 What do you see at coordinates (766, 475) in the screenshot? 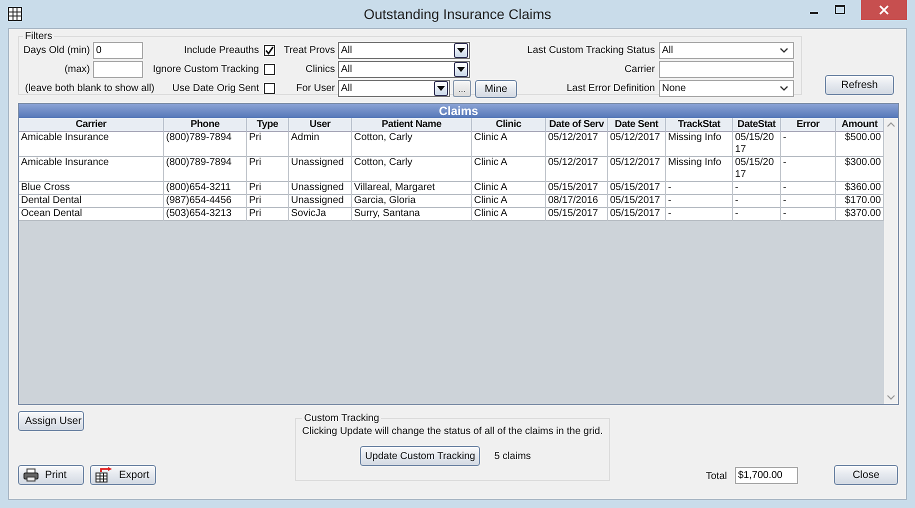
I see `total-field: $1,700.00` at bounding box center [766, 475].